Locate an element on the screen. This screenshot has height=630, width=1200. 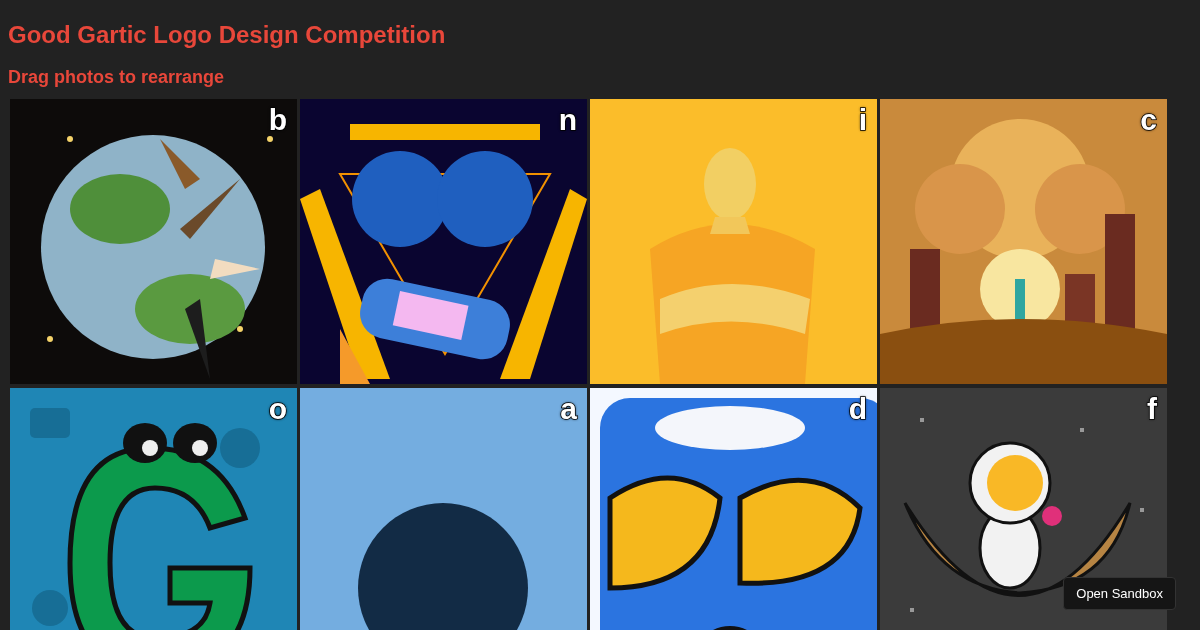
photo-letter: a is located at coordinates (568, 409).